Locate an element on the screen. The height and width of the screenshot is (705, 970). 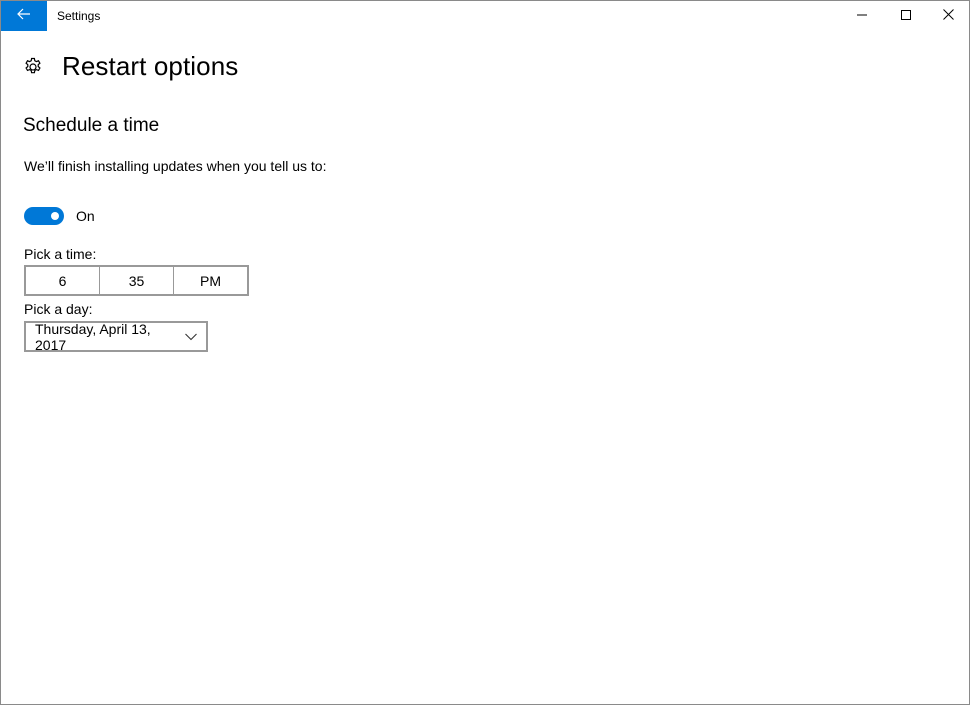
schedule-toggle-row: On is located at coordinates (59, 216).